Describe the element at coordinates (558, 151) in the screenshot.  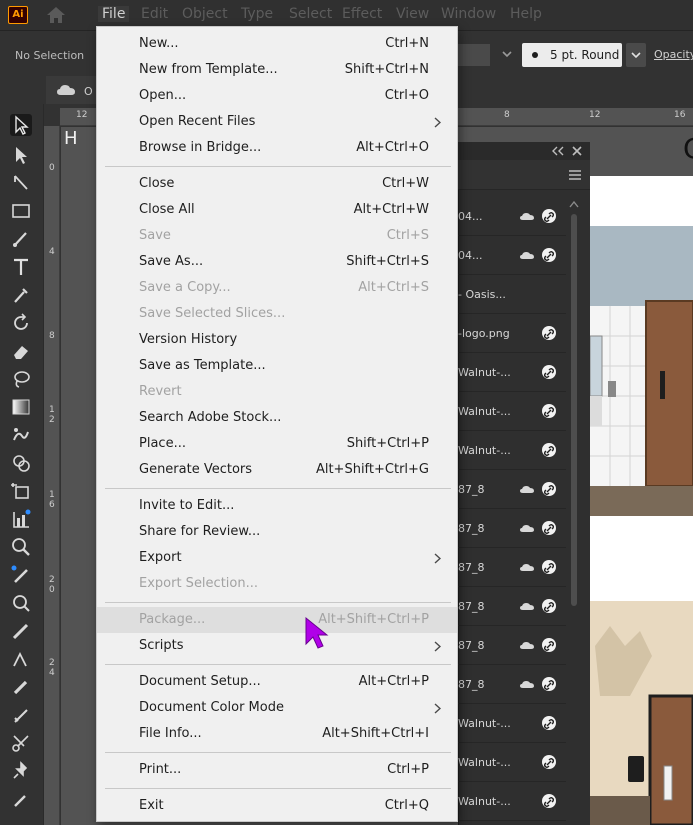
I see `collapse-panel-icon` at that location.